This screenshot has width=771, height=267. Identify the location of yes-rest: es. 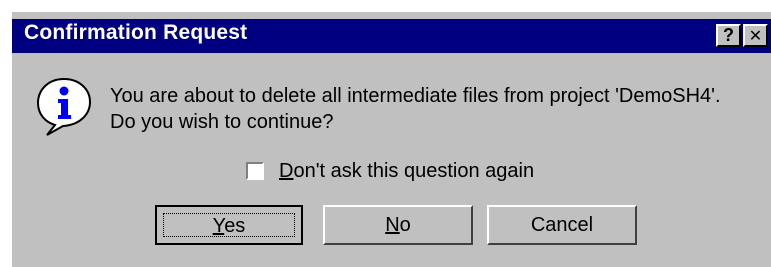
(235, 226).